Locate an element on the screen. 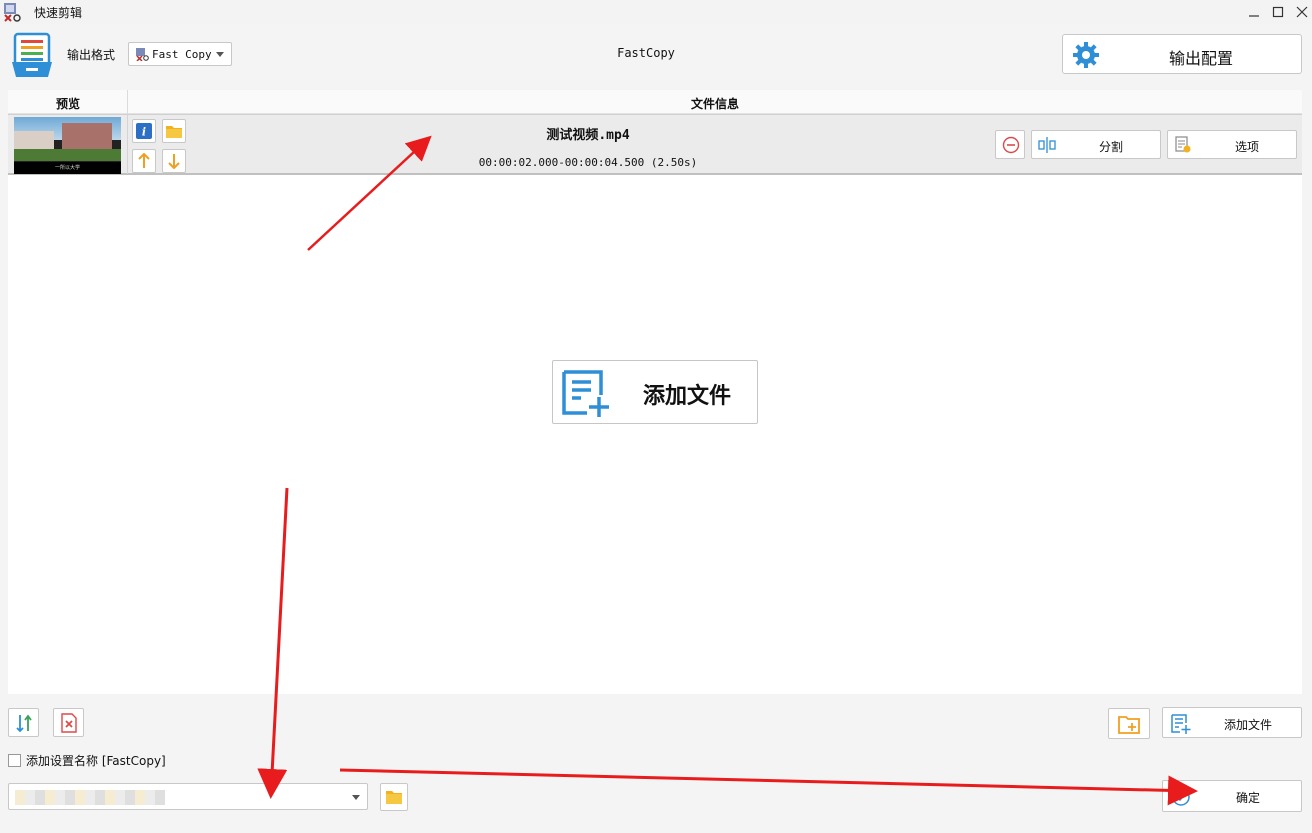 This screenshot has width=1312, height=833. move-down-button is located at coordinates (174, 161).